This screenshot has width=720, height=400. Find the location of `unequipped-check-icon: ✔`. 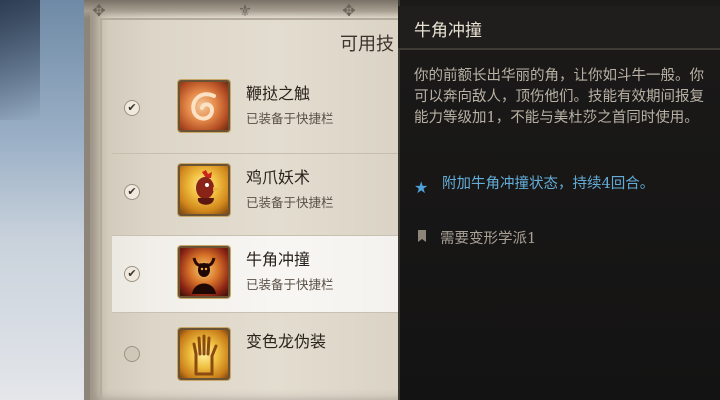

unequipped-check-icon: ✔ is located at coordinates (132, 354).